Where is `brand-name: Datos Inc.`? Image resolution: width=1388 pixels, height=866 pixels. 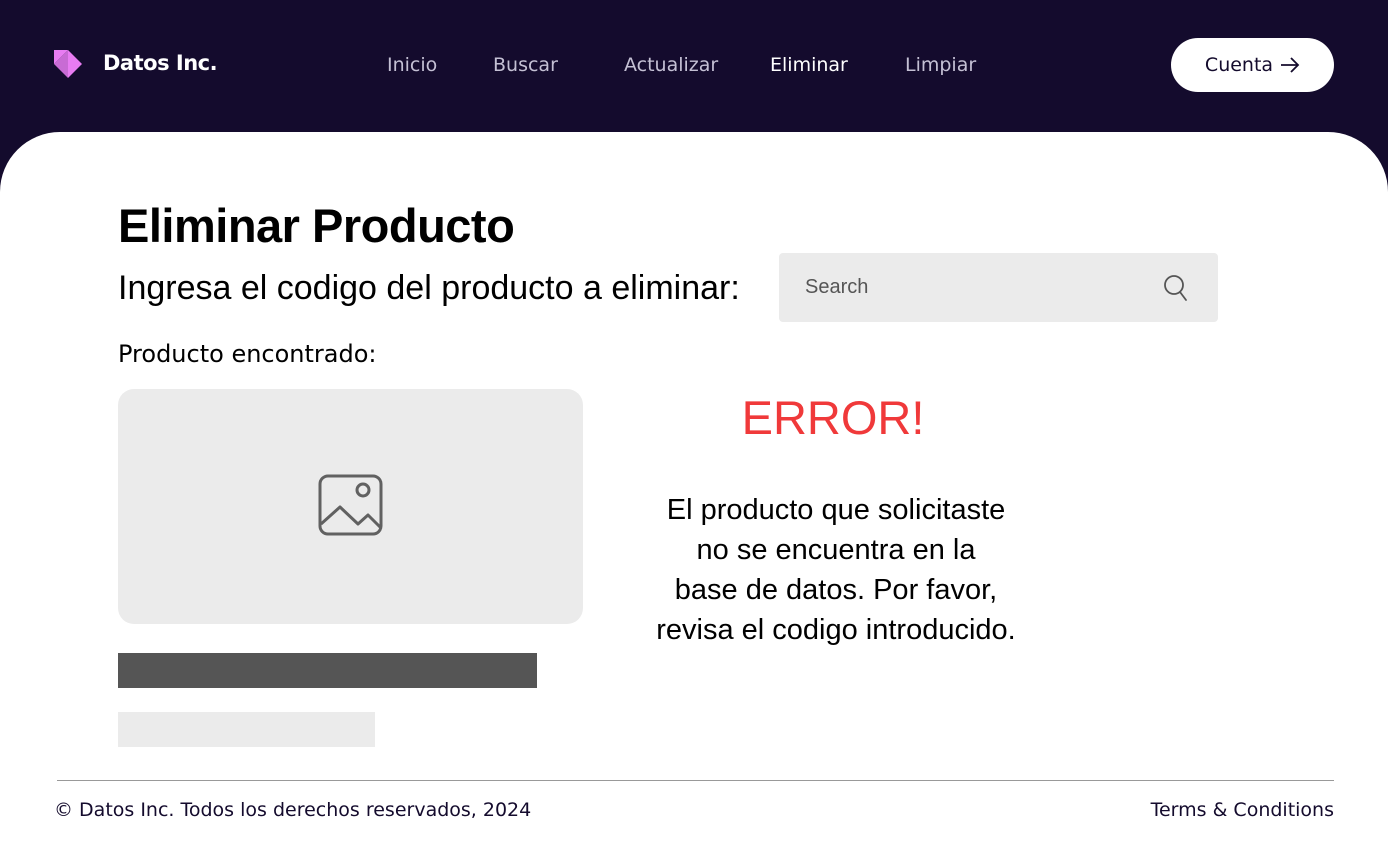
brand-name: Datos Inc. is located at coordinates (160, 63).